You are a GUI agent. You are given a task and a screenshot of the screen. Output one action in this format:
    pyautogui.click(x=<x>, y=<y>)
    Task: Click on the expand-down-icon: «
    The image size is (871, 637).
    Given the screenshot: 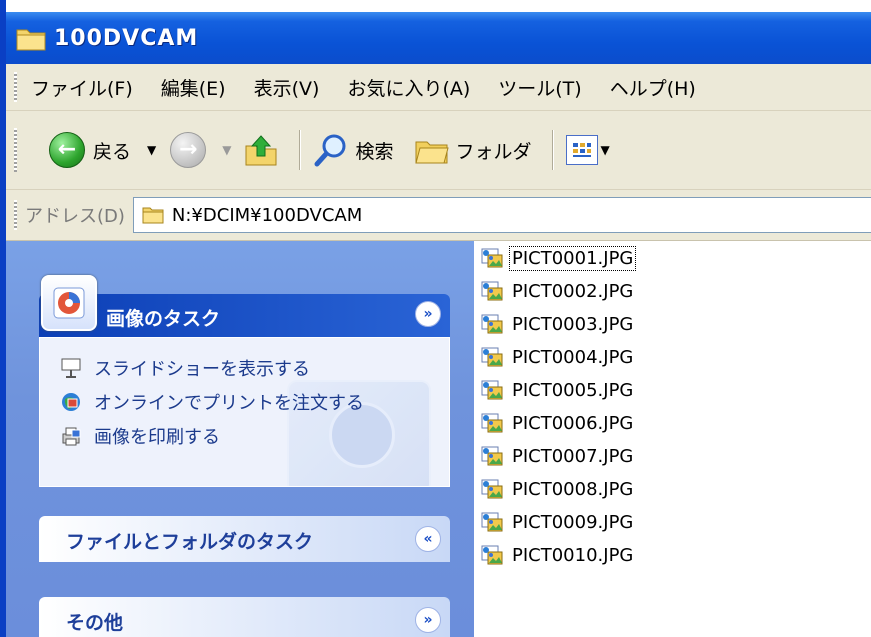 What is the action you would take?
    pyautogui.click(x=428, y=539)
    